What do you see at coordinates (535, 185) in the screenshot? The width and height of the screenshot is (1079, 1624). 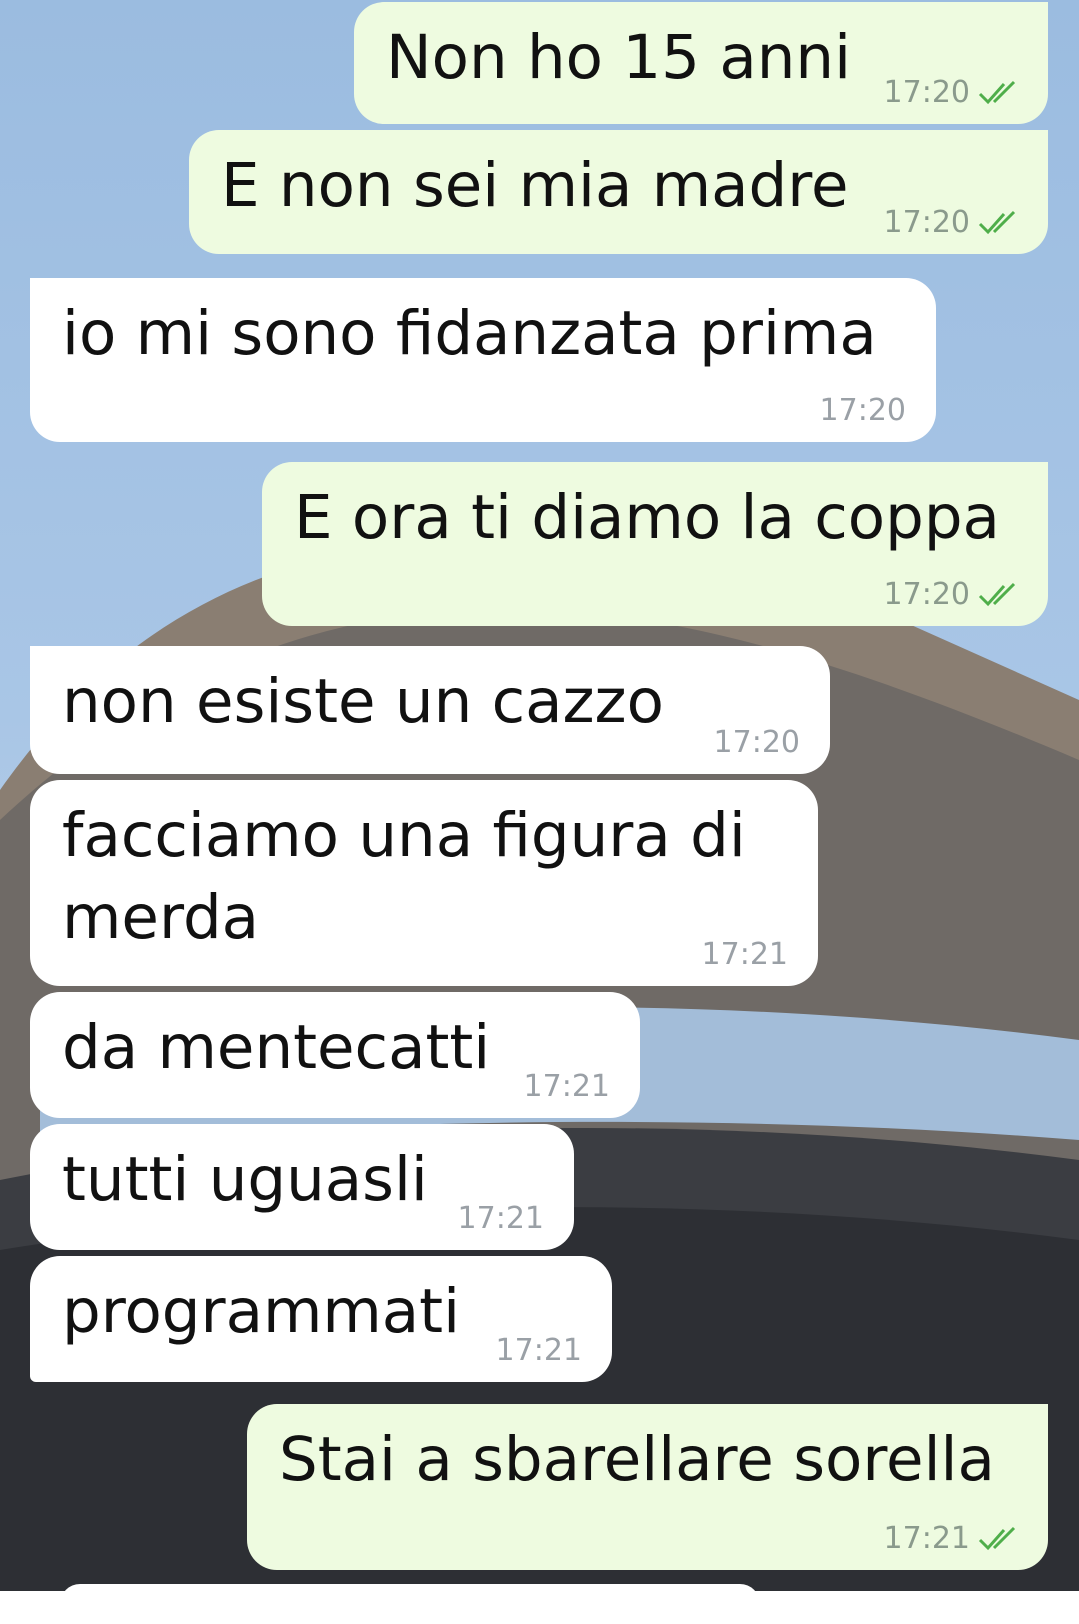 I see `message-text: E non sei mia madre` at bounding box center [535, 185].